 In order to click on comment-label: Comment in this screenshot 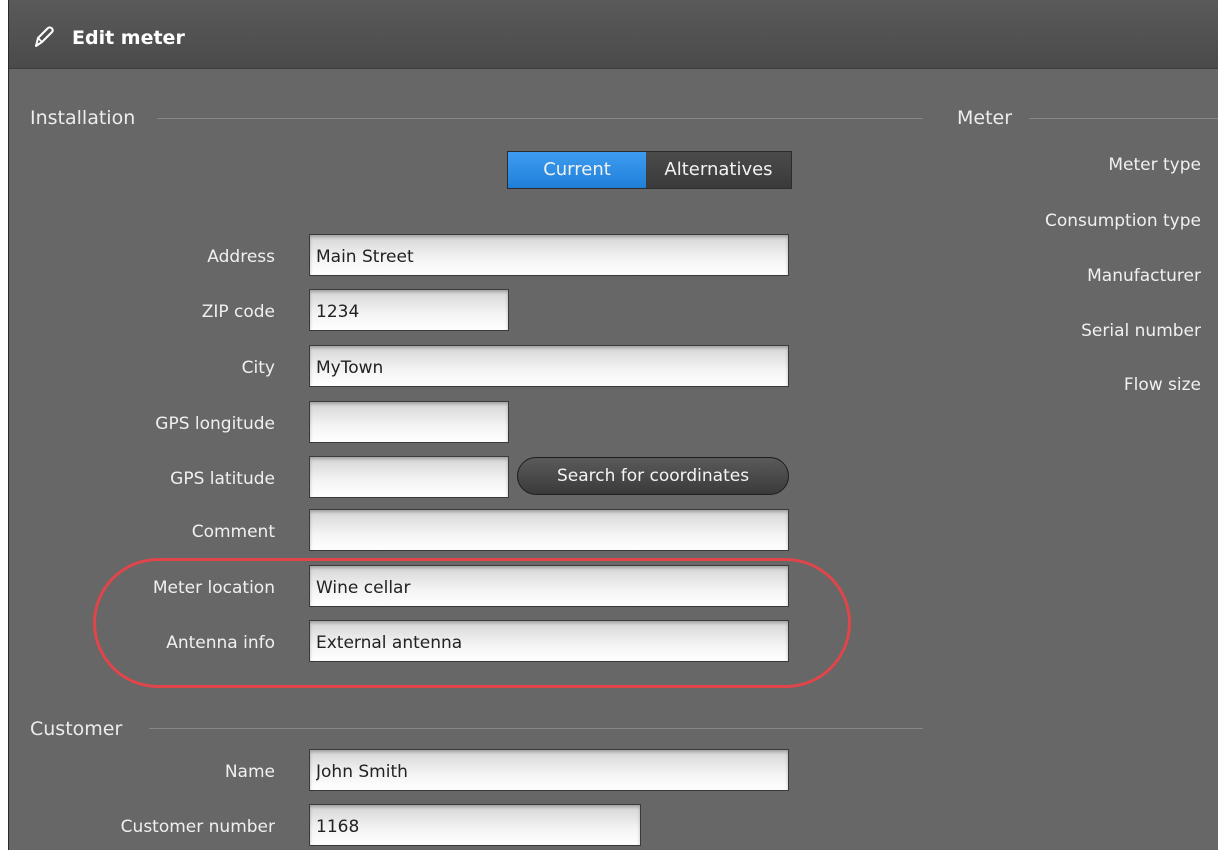, I will do `click(233, 532)`.